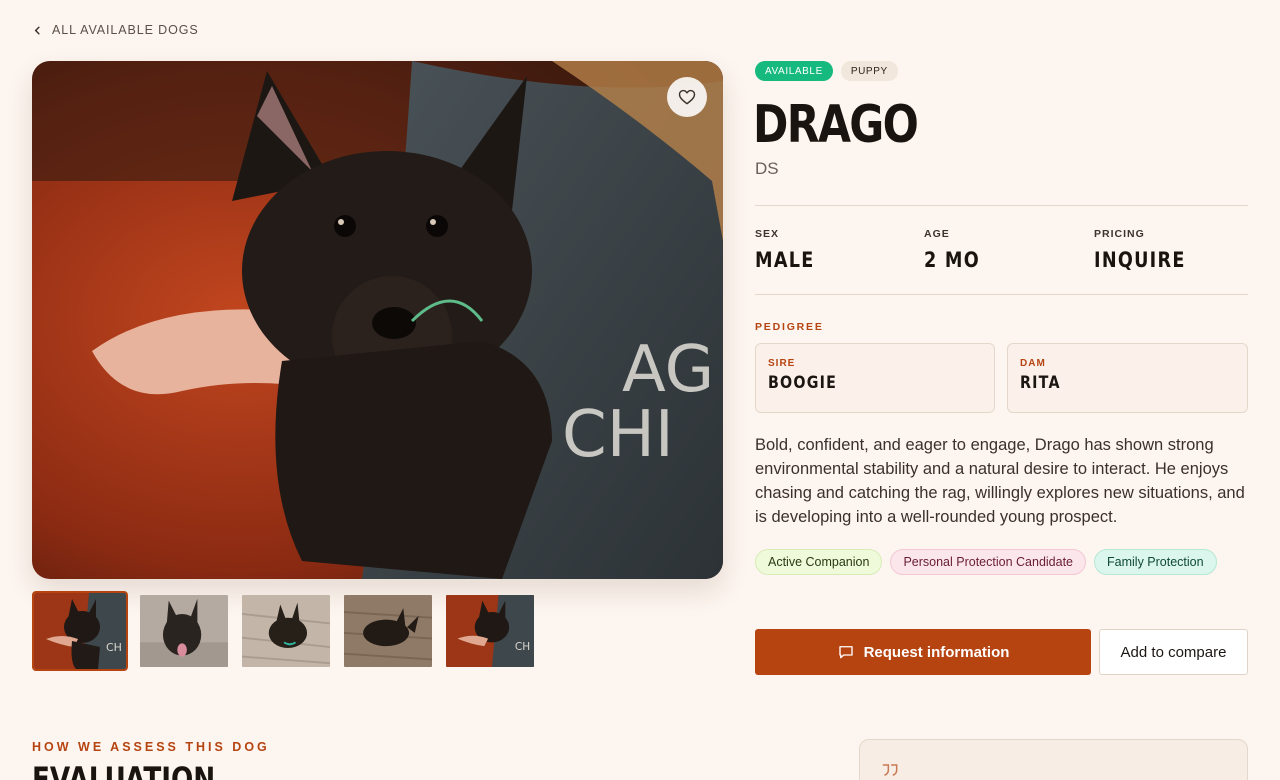  Describe the element at coordinates (1155, 562) in the screenshot. I see `tag-family-protection: Family Protection` at that location.